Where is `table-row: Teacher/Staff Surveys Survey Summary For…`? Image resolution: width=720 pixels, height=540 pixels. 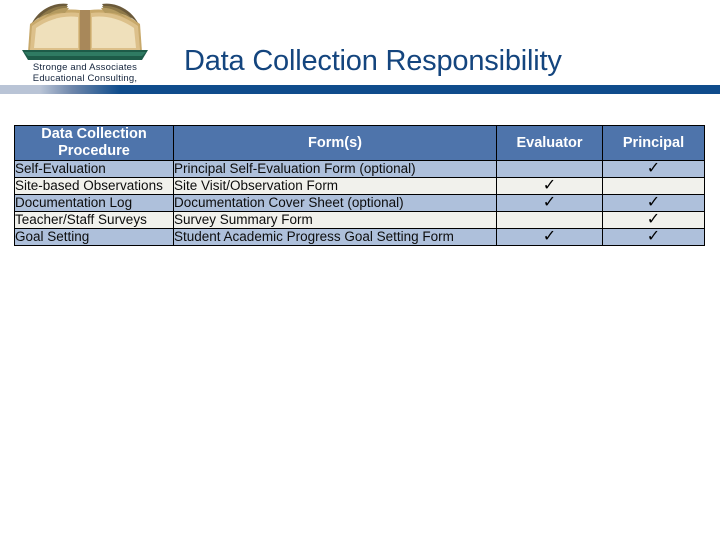
table-row: Teacher/Staff Surveys Survey Summary For… is located at coordinates (359, 220).